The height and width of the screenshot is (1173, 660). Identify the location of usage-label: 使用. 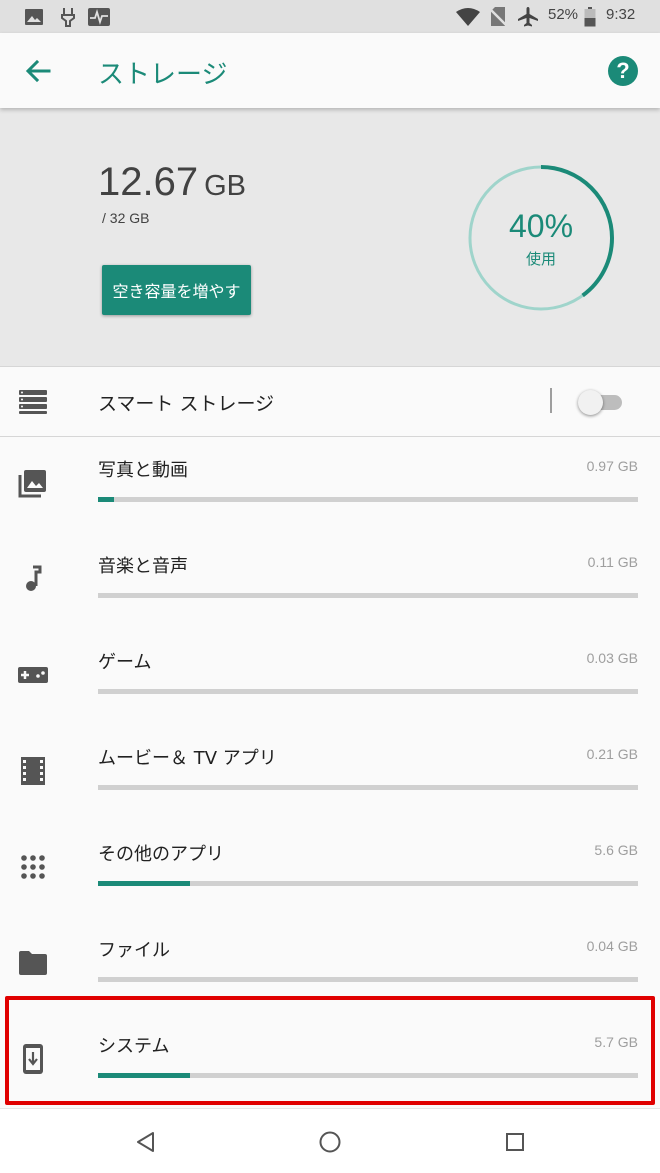
(540, 259).